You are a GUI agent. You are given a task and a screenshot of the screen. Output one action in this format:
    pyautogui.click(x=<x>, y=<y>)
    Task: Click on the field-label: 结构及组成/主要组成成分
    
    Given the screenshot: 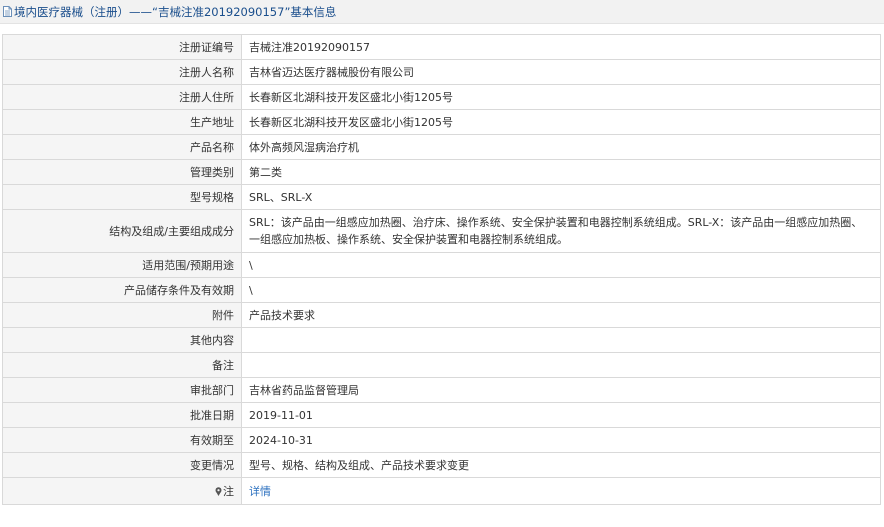 What is the action you would take?
    pyautogui.click(x=122, y=231)
    